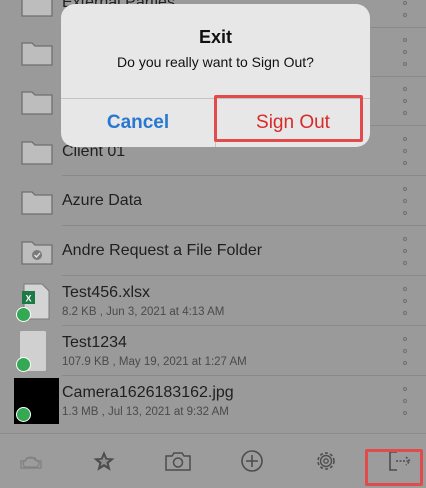 The width and height of the screenshot is (426, 488). I want to click on file-meta: 8.2 KB , Jun 3, 2021 at 4:13 AM, so click(143, 312).